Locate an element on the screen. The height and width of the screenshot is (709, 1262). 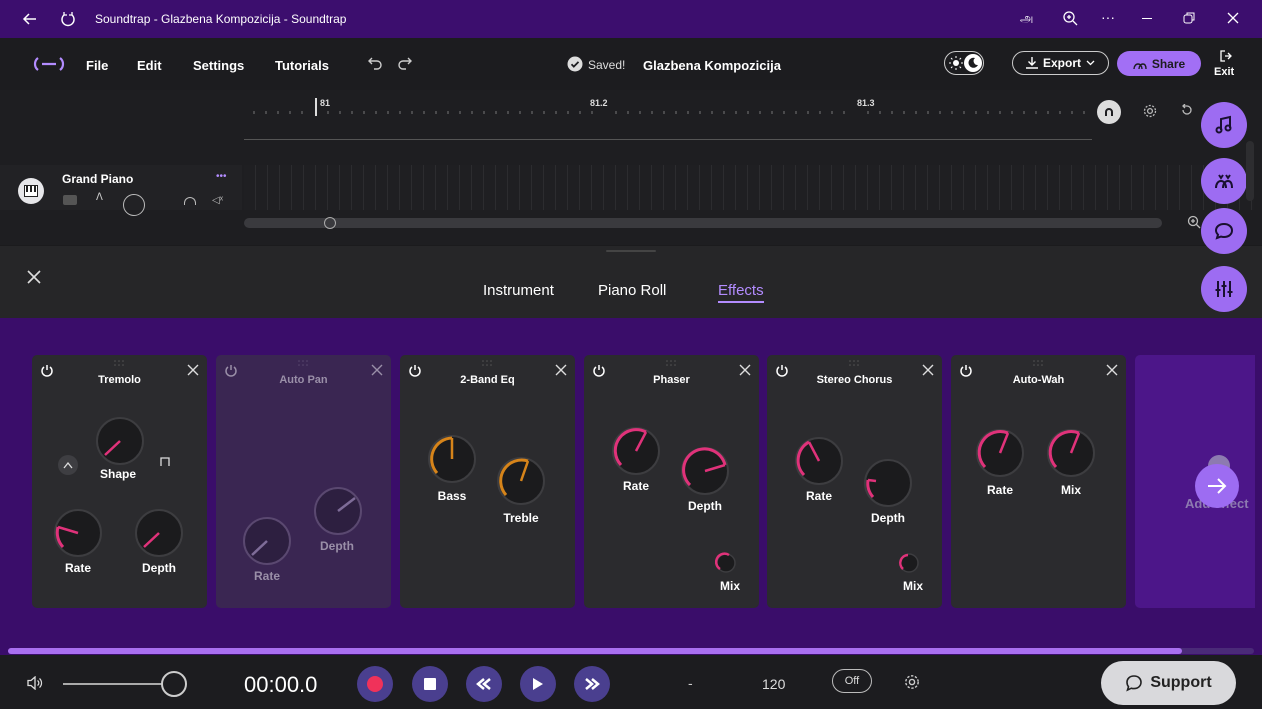
redo-icon is located at coordinates (405, 63).